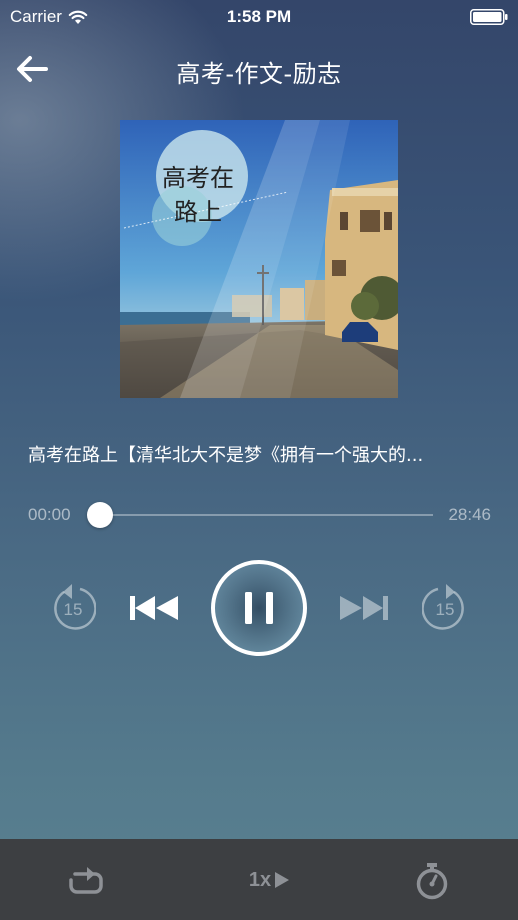 The height and width of the screenshot is (920, 518). I want to click on rewind-15-button: 15, so click(73, 607).